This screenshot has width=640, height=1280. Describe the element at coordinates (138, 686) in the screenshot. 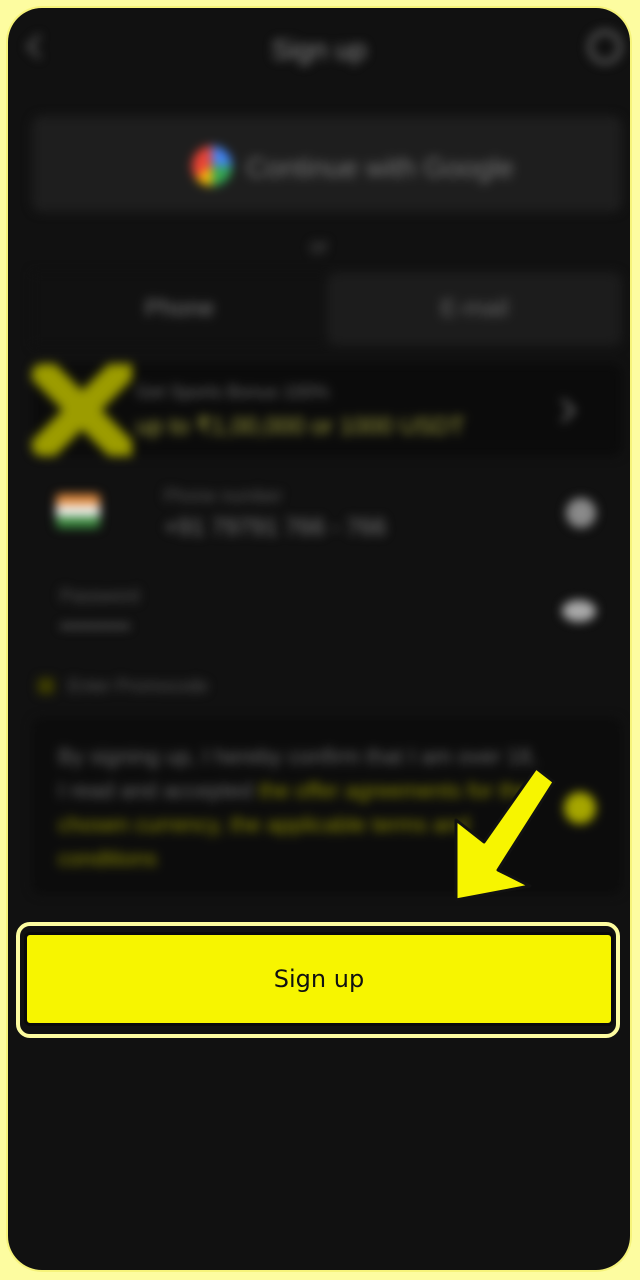

I see `promocode-label: Enter Promocode` at that location.